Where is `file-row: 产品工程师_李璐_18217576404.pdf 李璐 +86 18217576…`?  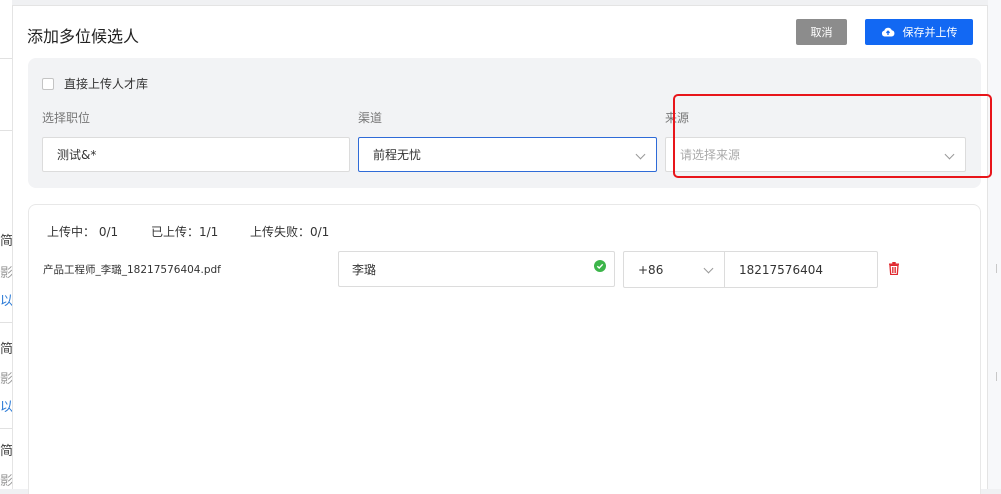 file-row: 产品工程师_李璐_18217576404.pdf 李璐 +86 18217576… is located at coordinates (504, 270).